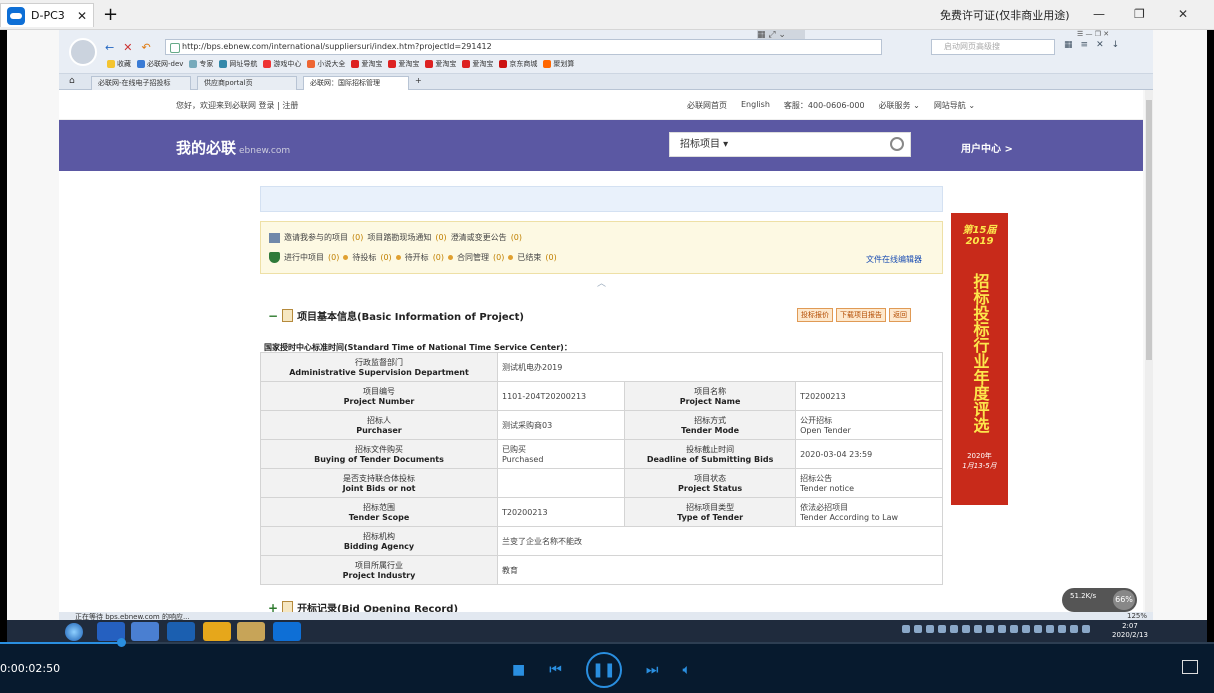 This screenshot has width=1214, height=693. I want to click on util-link: 网站导航 ⌄, so click(954, 105).